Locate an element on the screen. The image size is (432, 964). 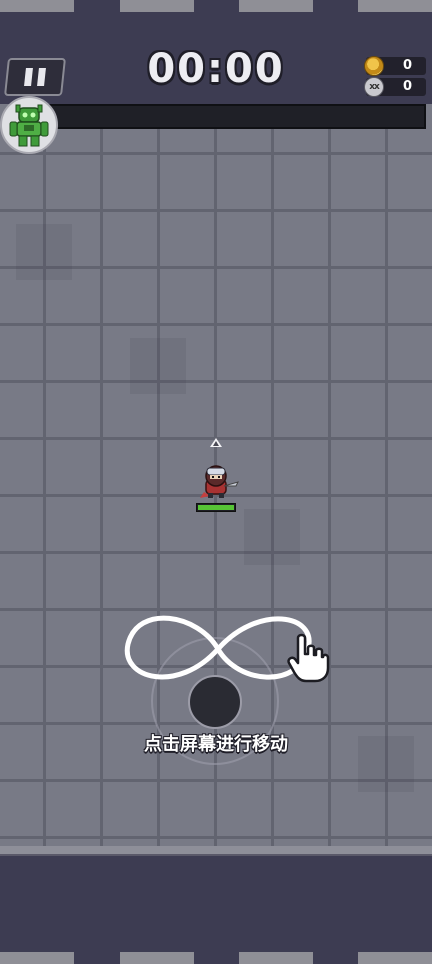
coin-counter: 0 is located at coordinates (395, 66).